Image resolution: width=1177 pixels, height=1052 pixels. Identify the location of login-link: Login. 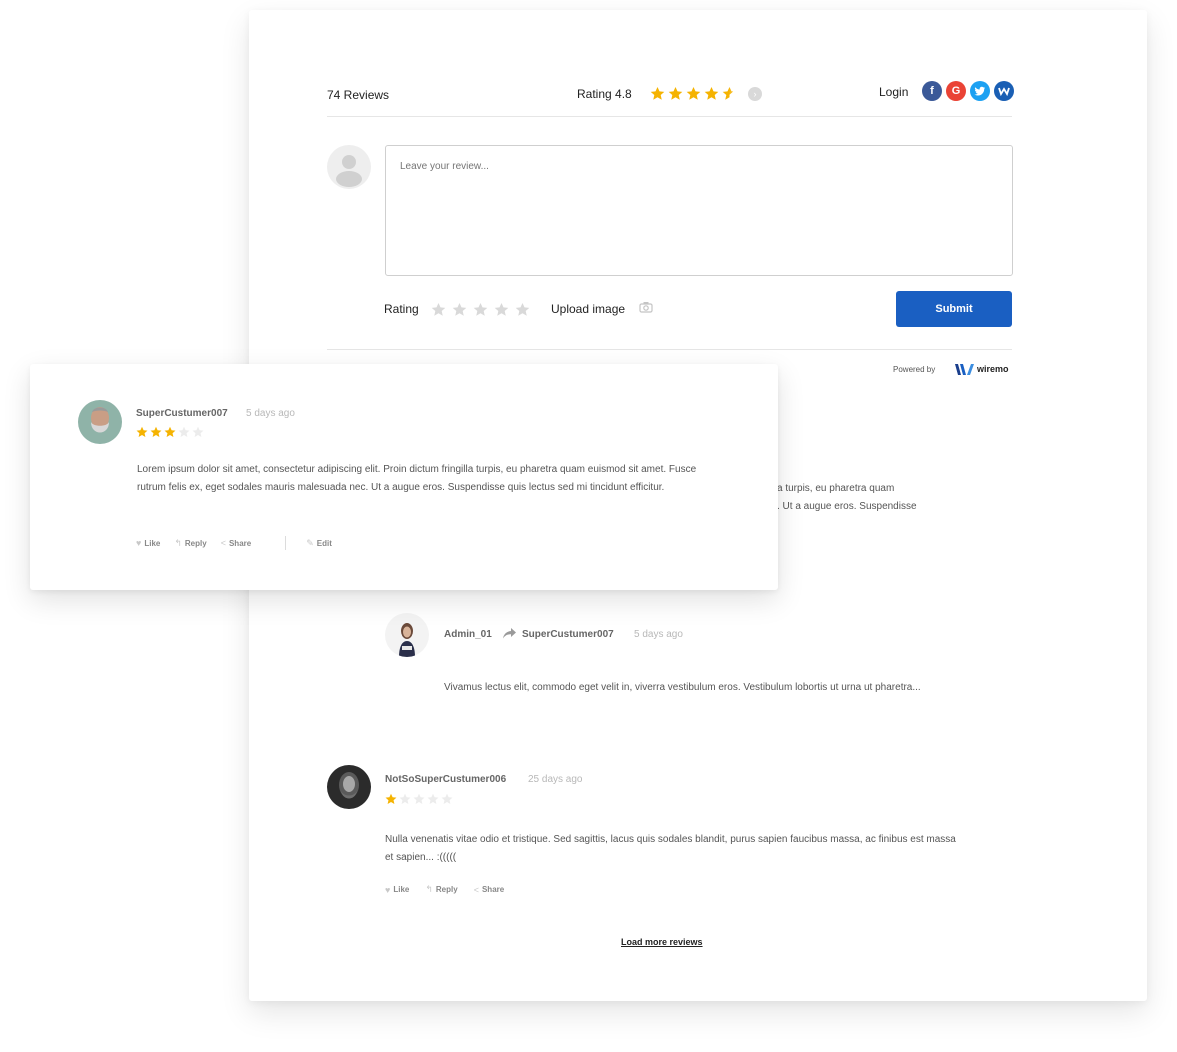
(893, 92).